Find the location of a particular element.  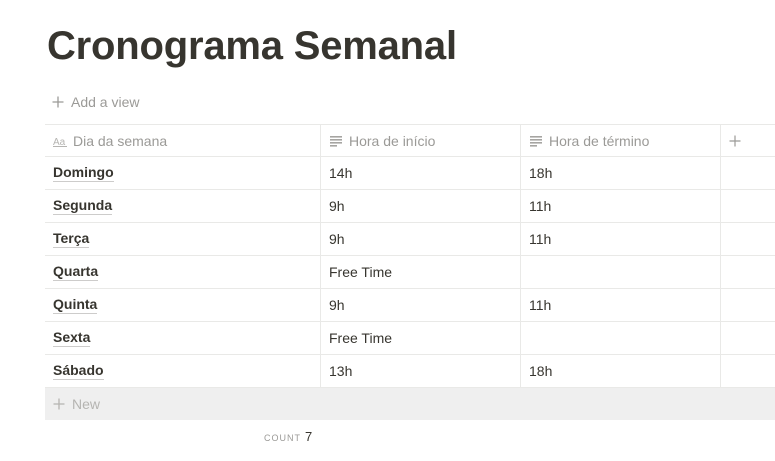

table-row: Terça 9h 11h is located at coordinates (410, 239).